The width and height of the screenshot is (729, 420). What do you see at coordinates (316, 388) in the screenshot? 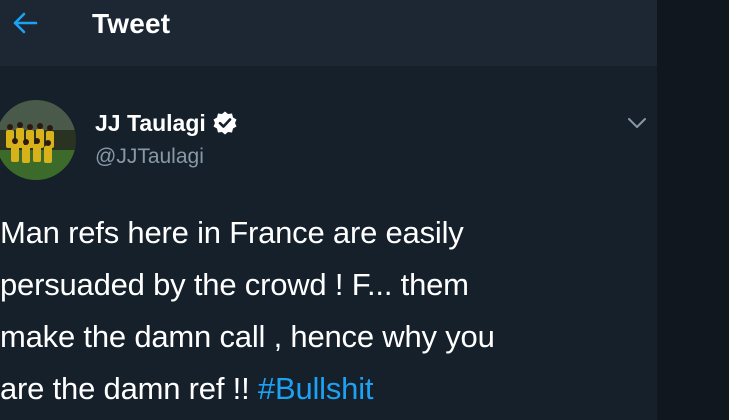
I see `hashtag-link: #Bullshit` at bounding box center [316, 388].